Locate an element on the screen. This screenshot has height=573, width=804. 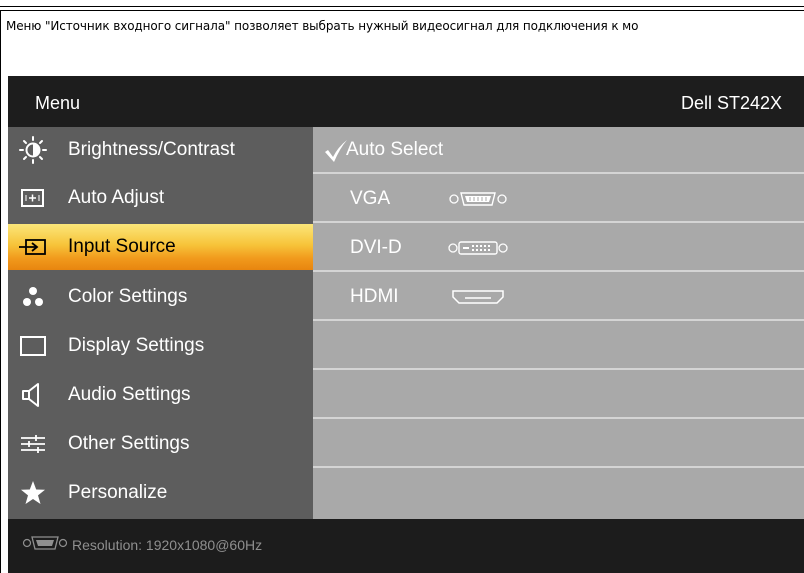
menu-item-brightness-contrast: Brightness/Contrast is located at coordinates (160, 150).